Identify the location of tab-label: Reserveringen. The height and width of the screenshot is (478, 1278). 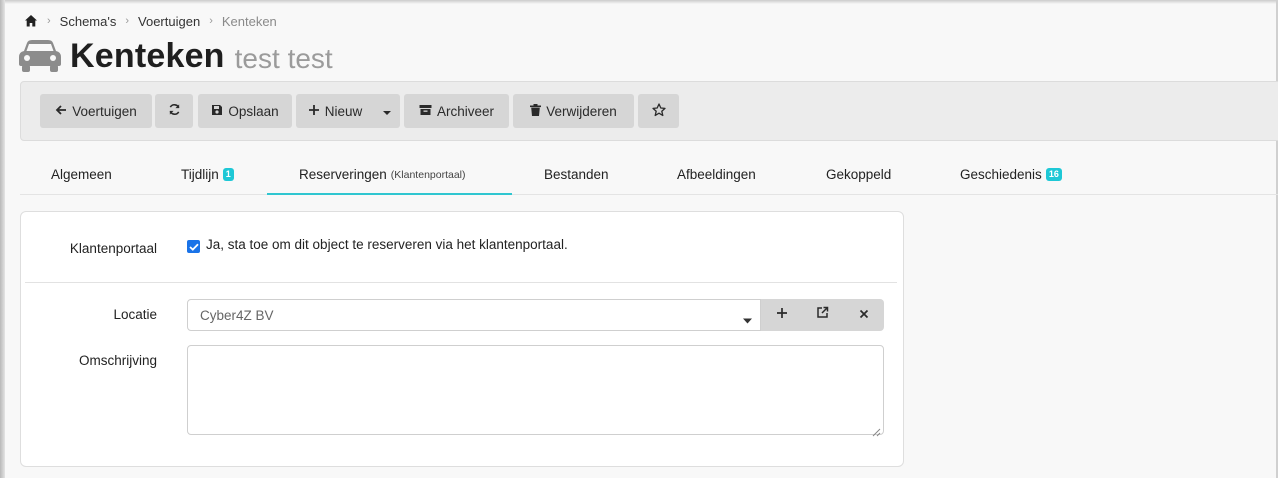
(343, 174).